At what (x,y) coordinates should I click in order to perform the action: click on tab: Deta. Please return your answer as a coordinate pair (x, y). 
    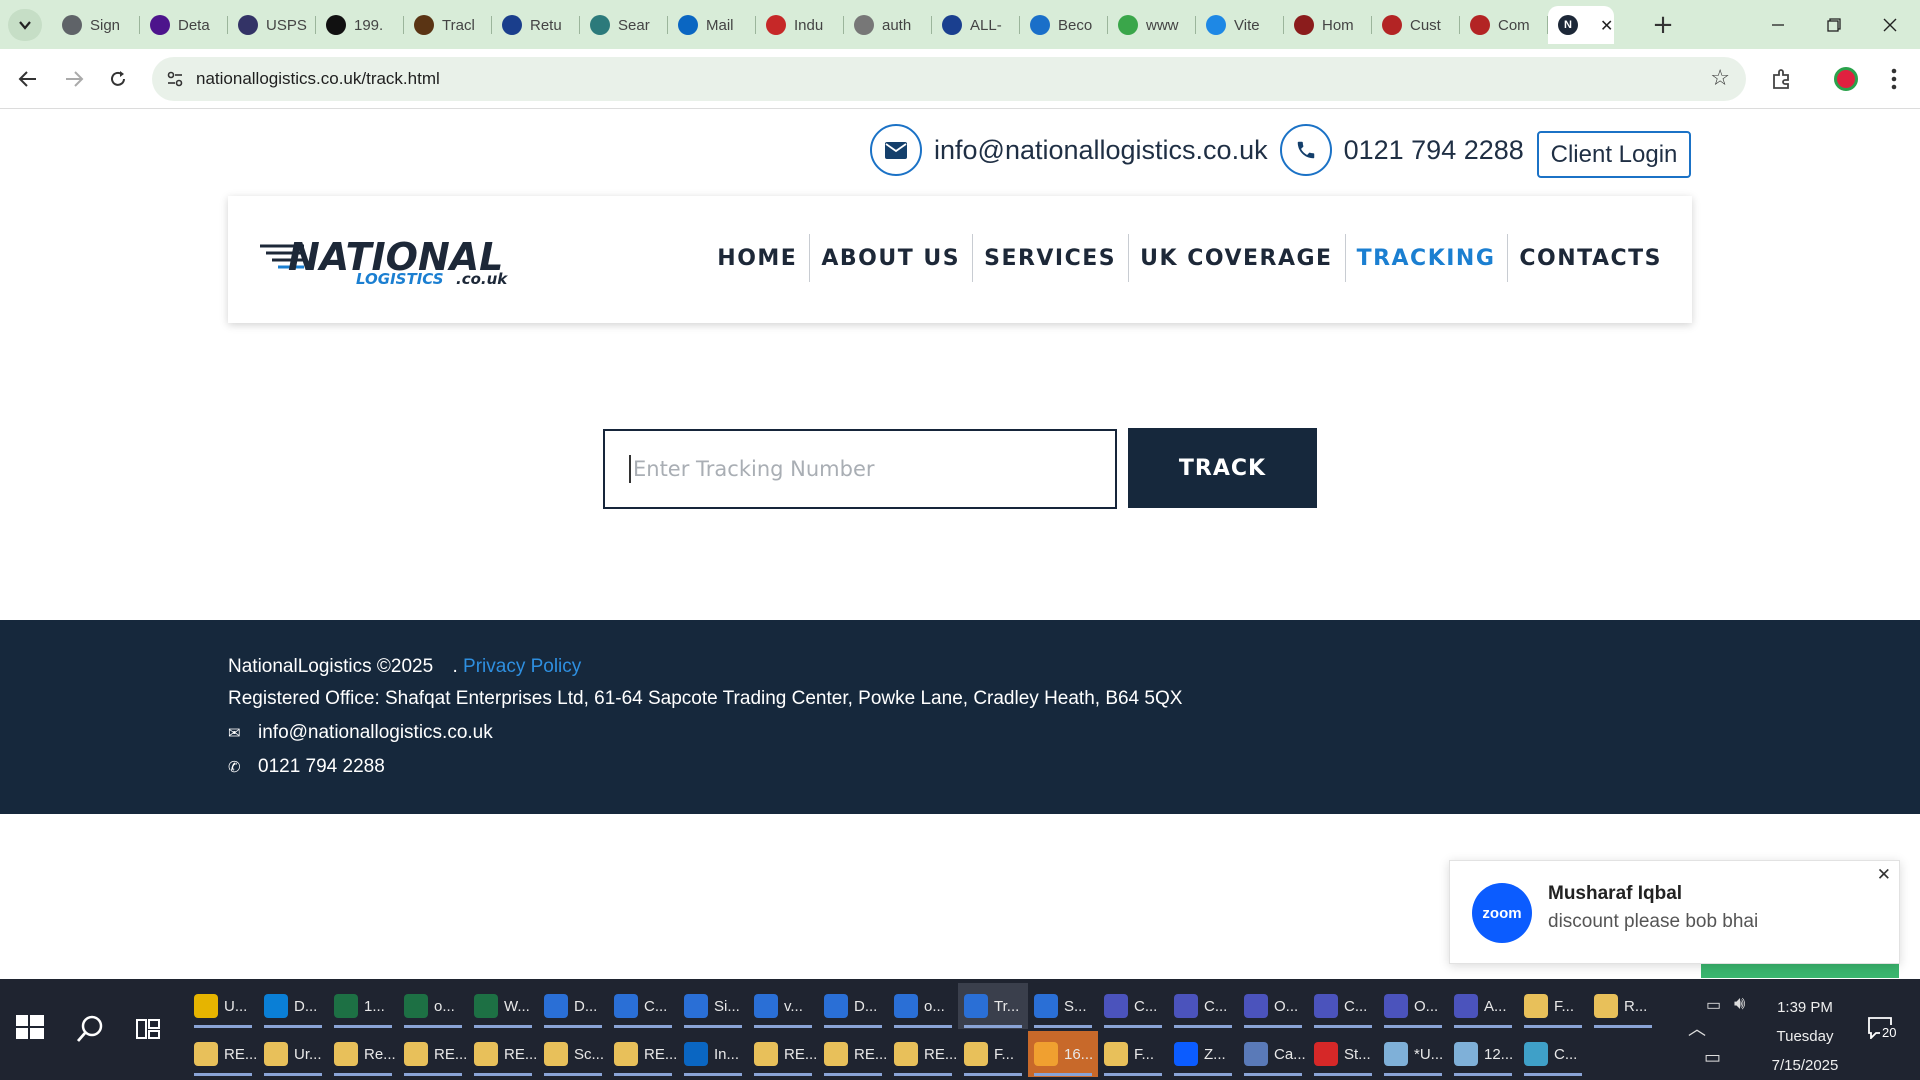
    Looking at the image, I should click on (184, 25).